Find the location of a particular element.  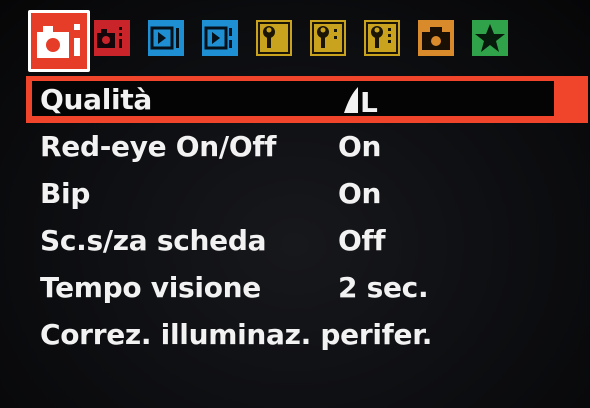

menu-item-label: Correz. illuminaz. perifer. is located at coordinates (236, 334).